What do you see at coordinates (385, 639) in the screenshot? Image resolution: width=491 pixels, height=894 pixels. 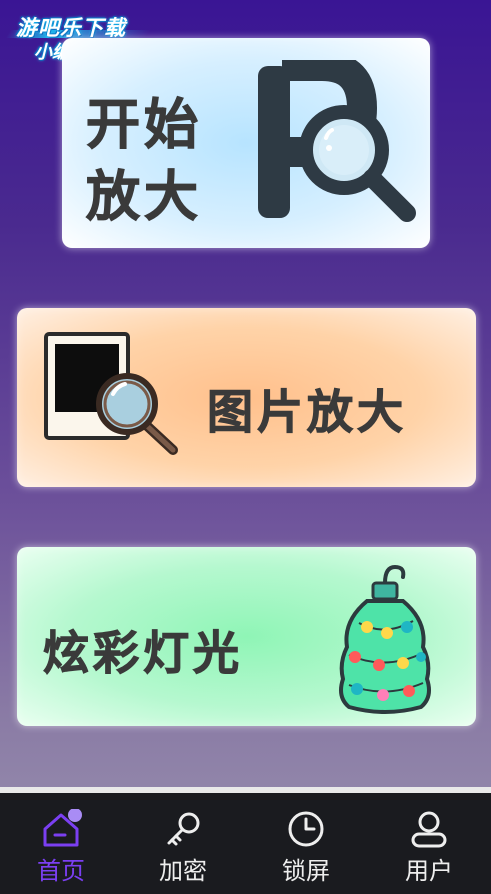 I see `ornament-lights-icon` at bounding box center [385, 639].